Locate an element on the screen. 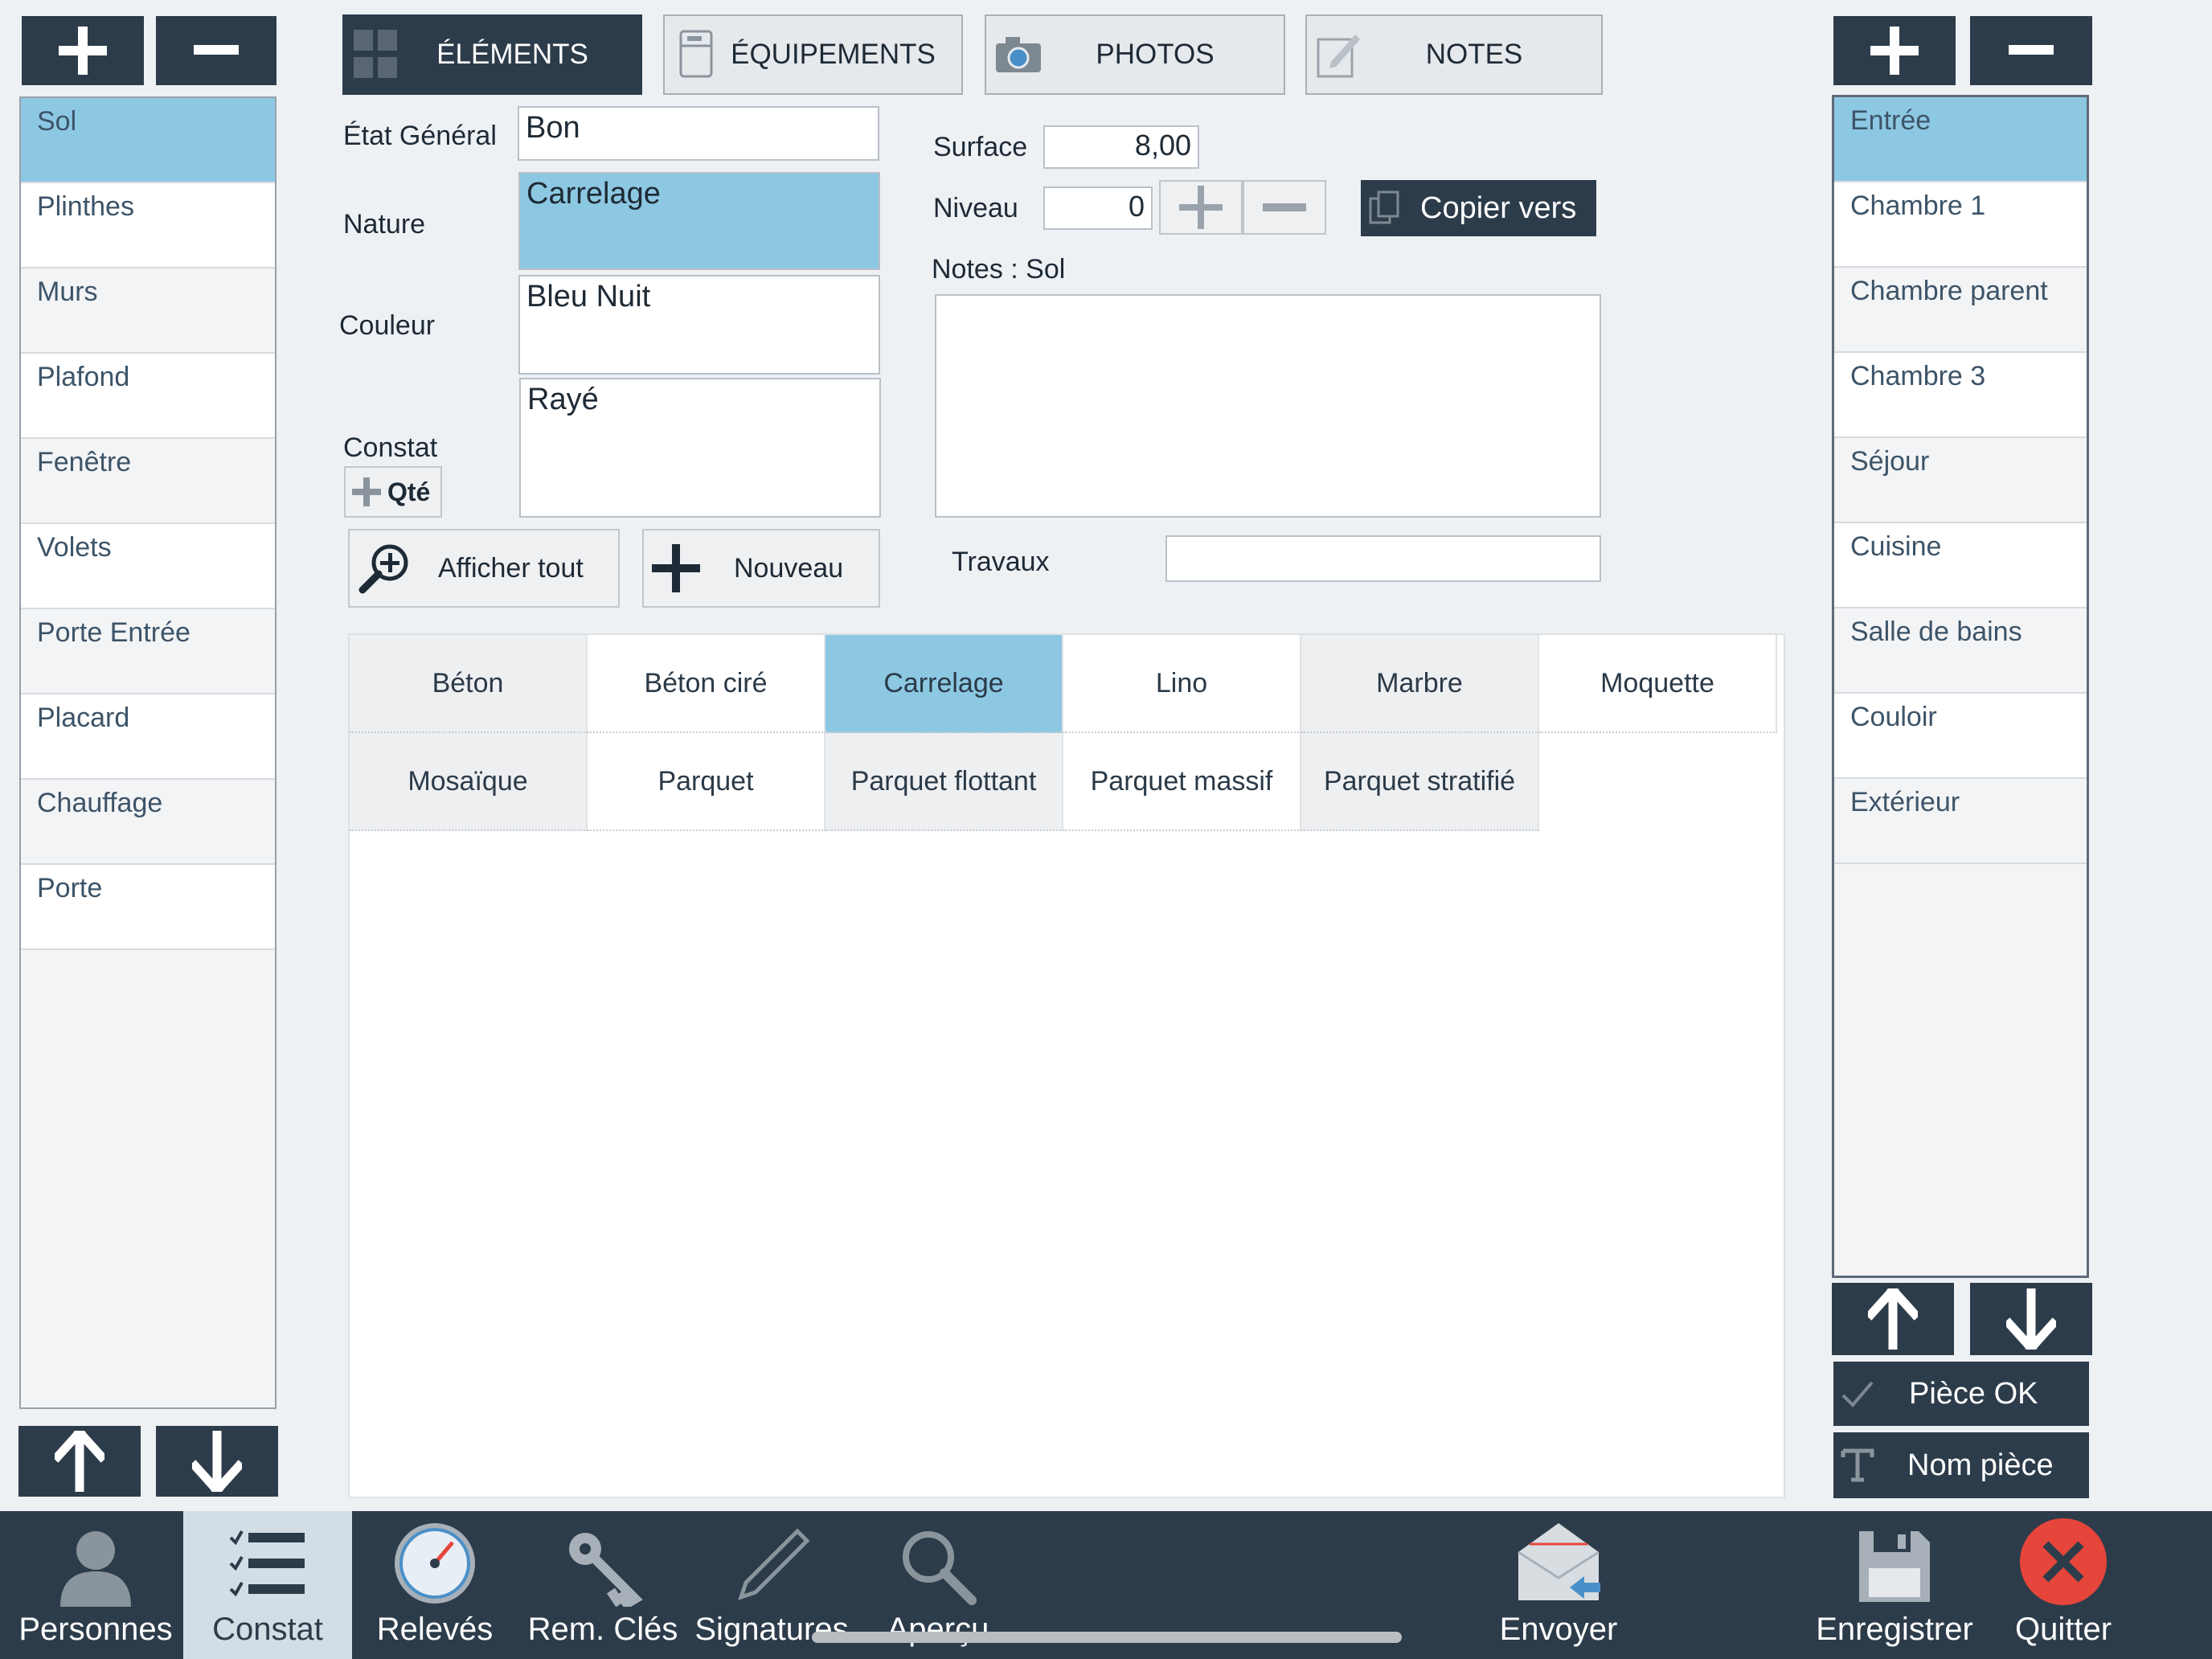  room-list-item: Chambre 1 is located at coordinates (1961, 225).